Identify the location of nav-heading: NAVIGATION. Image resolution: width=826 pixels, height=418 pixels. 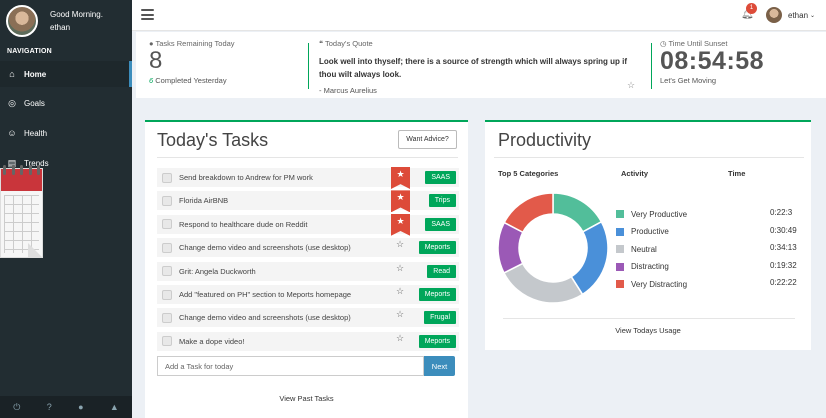
(29, 51).